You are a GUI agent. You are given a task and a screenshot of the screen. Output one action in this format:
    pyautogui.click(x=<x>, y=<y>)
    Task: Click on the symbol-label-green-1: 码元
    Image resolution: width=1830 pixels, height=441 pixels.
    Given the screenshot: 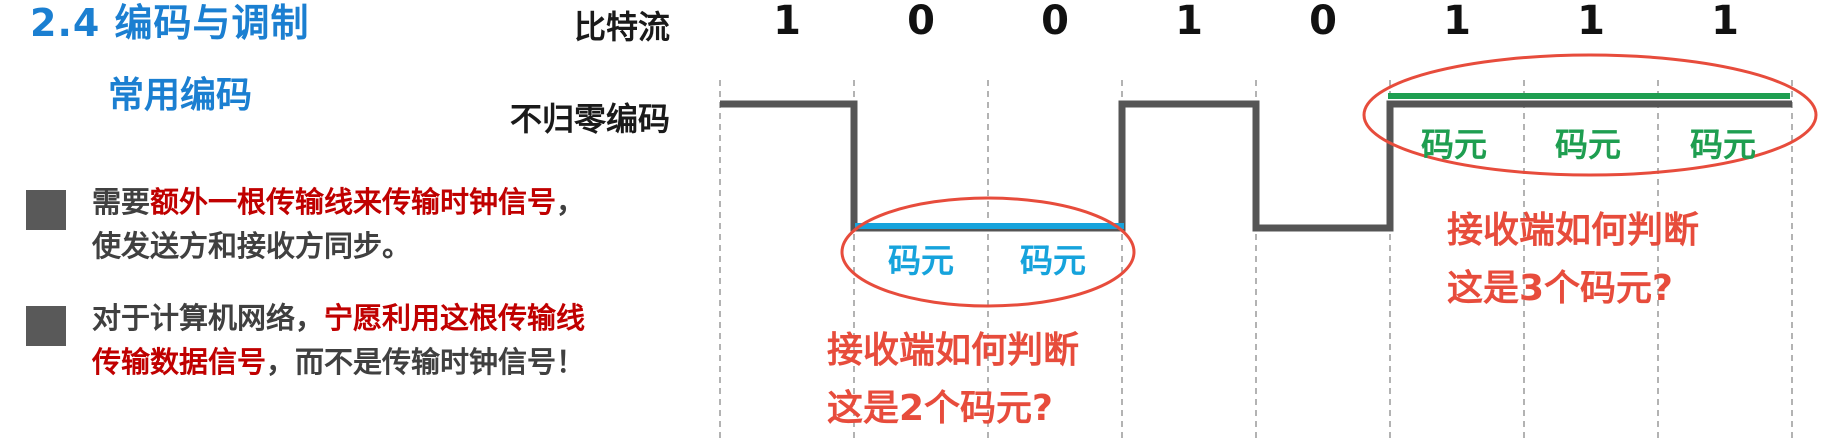 What is the action you would take?
    pyautogui.click(x=1454, y=144)
    